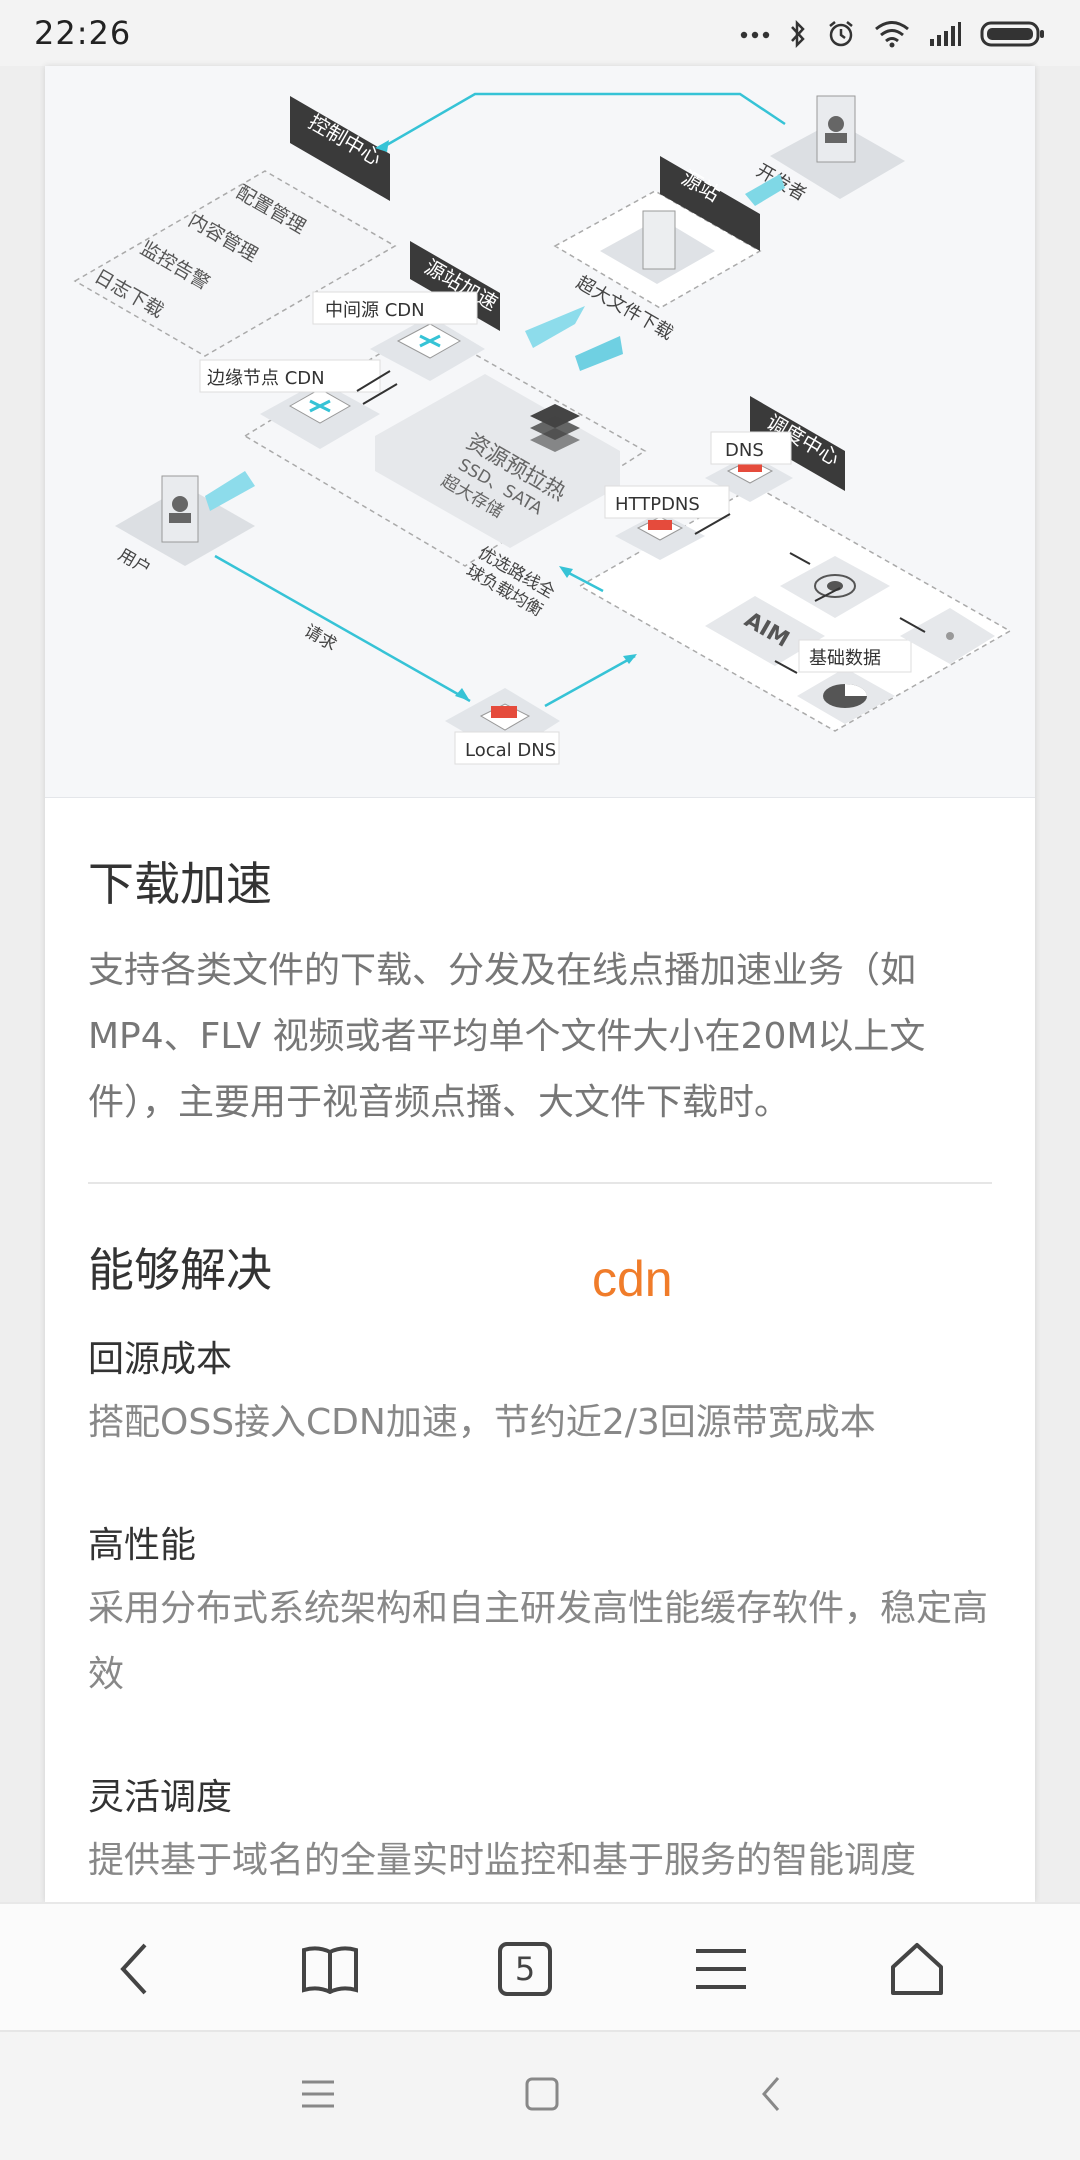  Describe the element at coordinates (1012, 34) in the screenshot. I see `battery-icon` at that location.